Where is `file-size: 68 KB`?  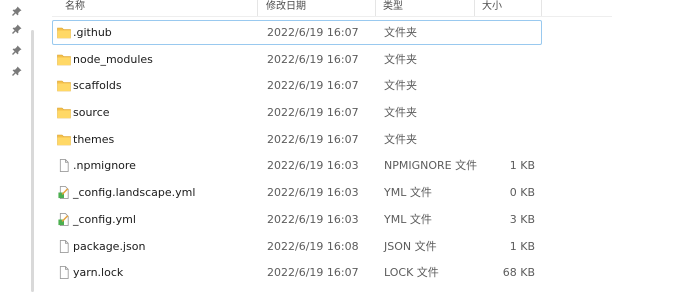
file-size: 68 KB is located at coordinates (518, 273).